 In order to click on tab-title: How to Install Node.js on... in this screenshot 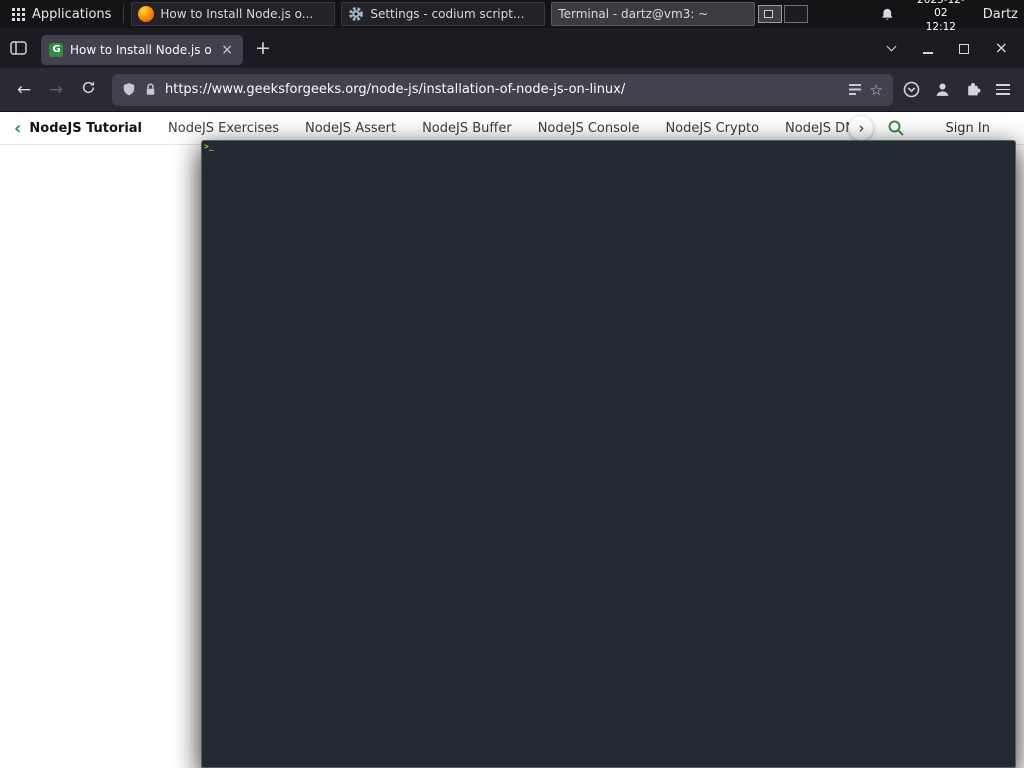, I will do `click(141, 50)`.